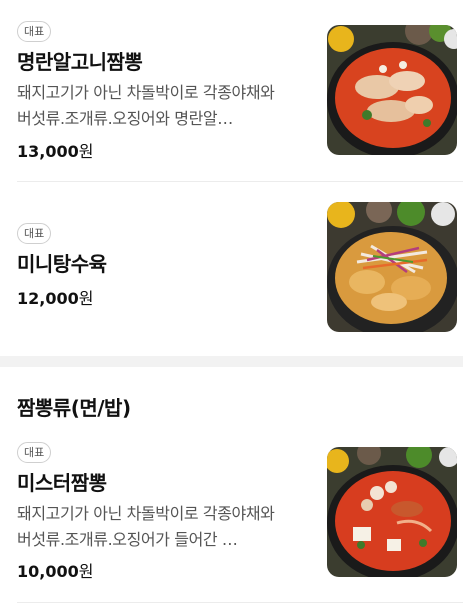  I want to click on menu-item-name: 명란알고니짬뽕, so click(80, 62).